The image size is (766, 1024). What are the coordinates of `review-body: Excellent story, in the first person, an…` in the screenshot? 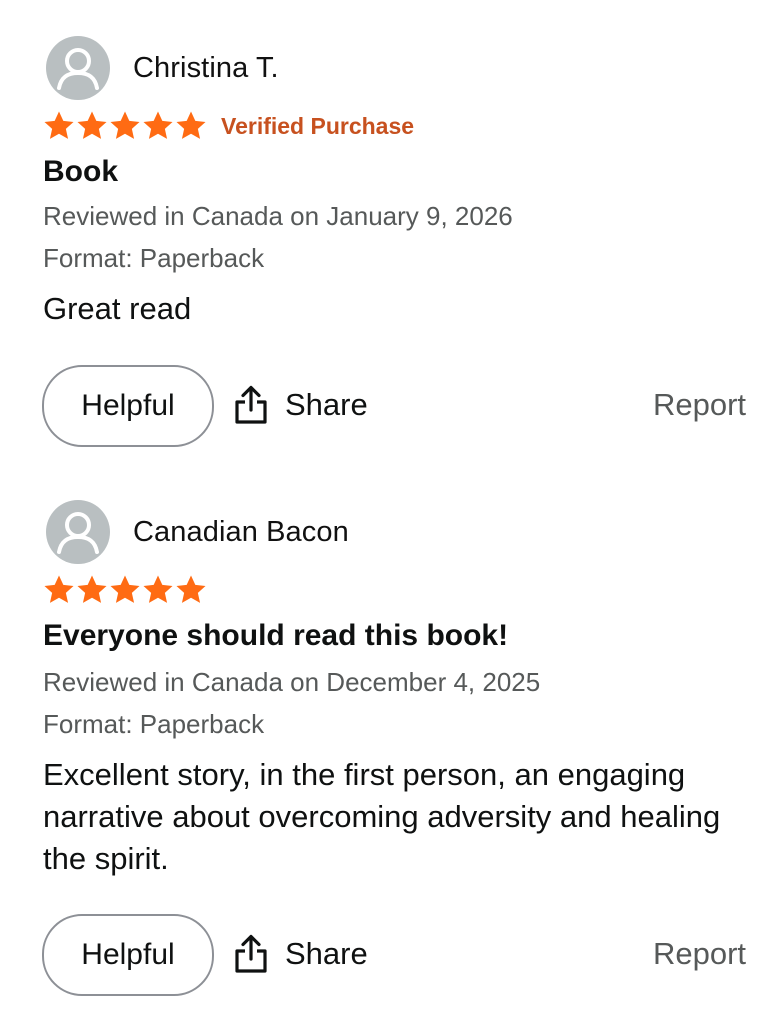 It's located at (382, 816).